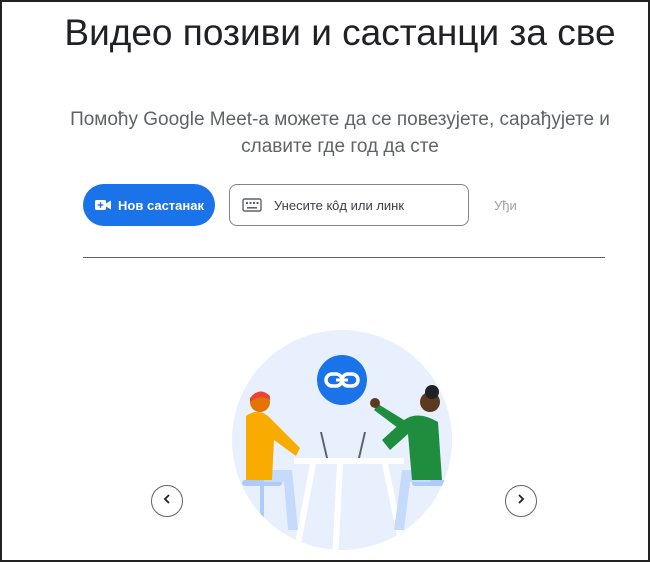 The width and height of the screenshot is (650, 562). What do you see at coordinates (253, 205) in the screenshot?
I see `keyboard-icon` at bounding box center [253, 205].